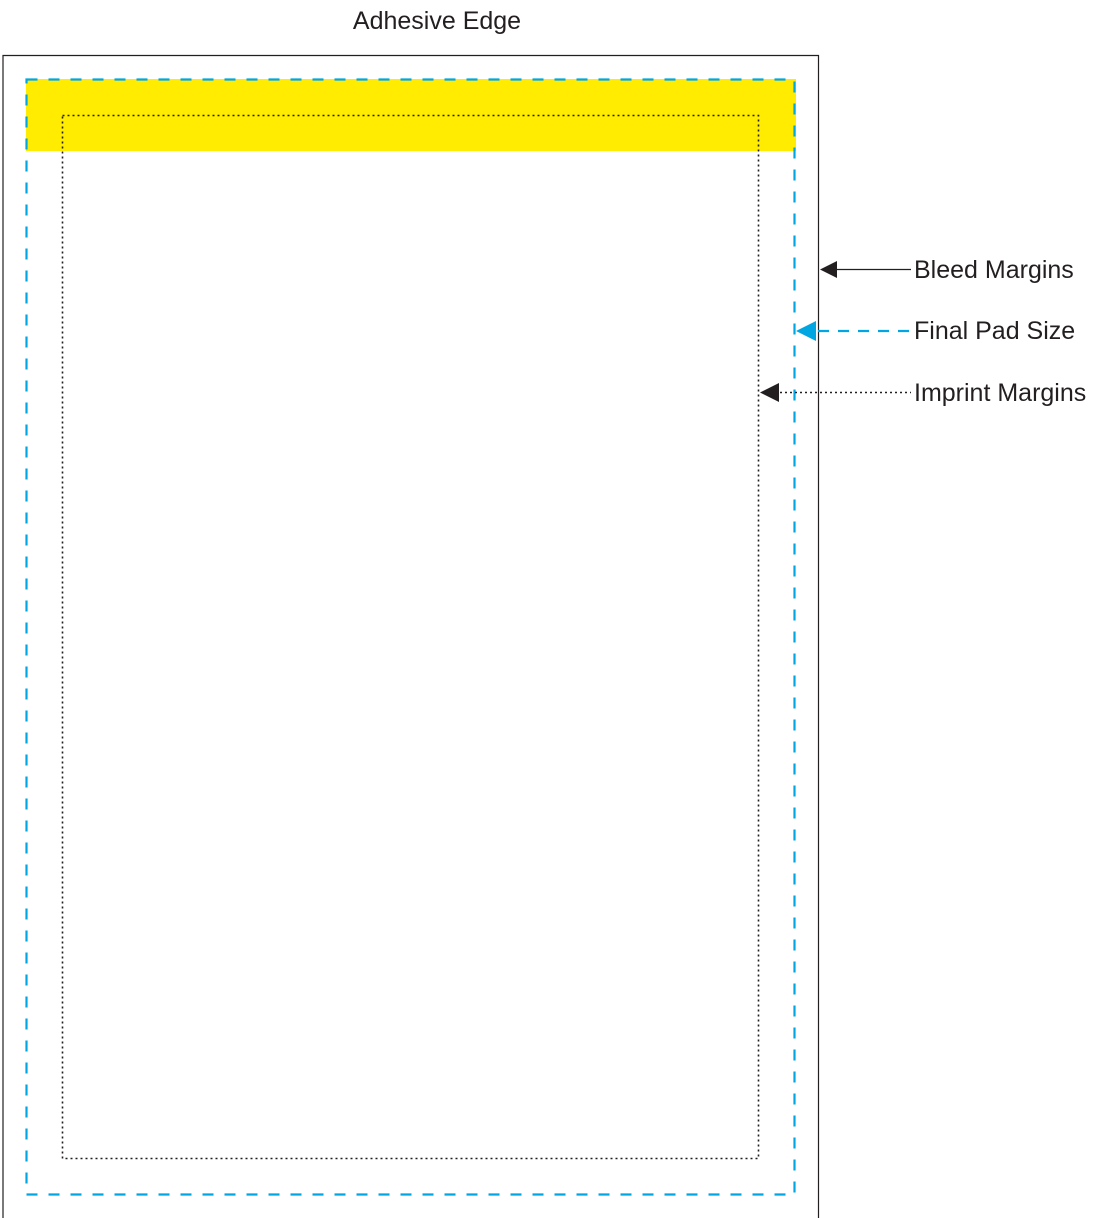 Image resolution: width=1099 pixels, height=1218 pixels. I want to click on final-arrow-icon, so click(806, 331).